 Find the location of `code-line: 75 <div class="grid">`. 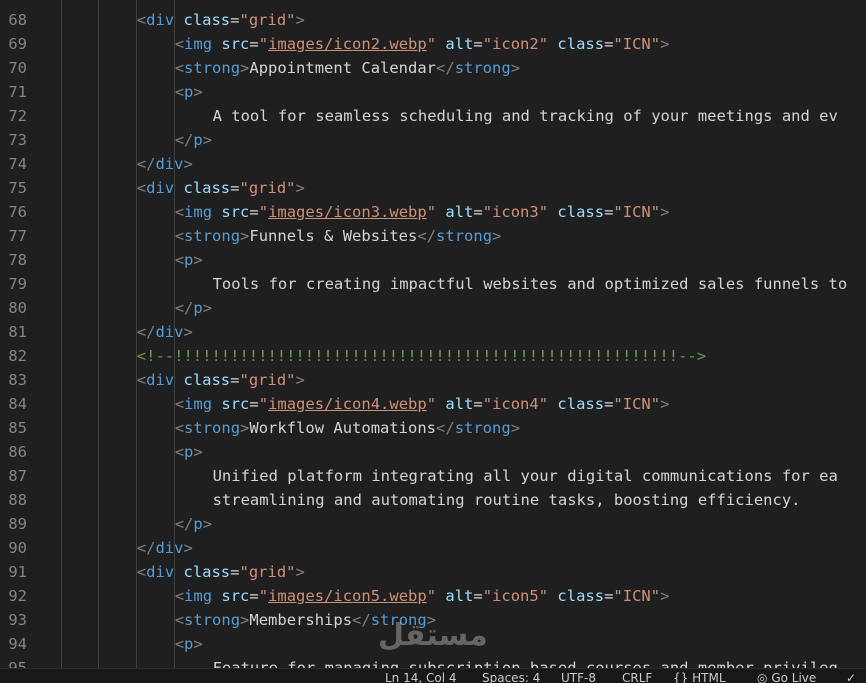

code-line: 75 <div class="grid"> is located at coordinates (433, 188).